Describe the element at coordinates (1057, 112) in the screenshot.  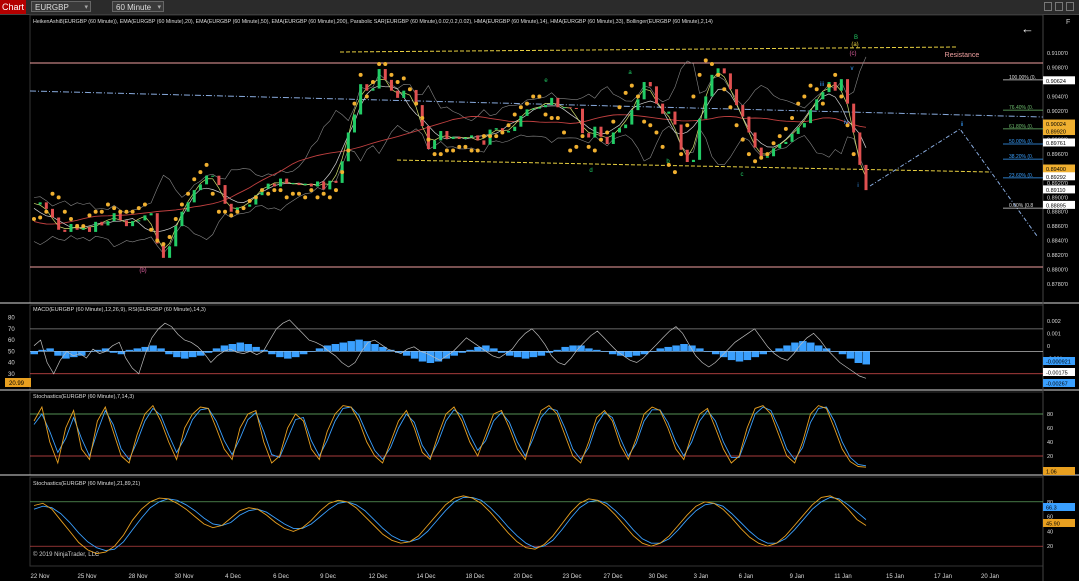
I see `price-y-tick: 0.9020'0` at that location.